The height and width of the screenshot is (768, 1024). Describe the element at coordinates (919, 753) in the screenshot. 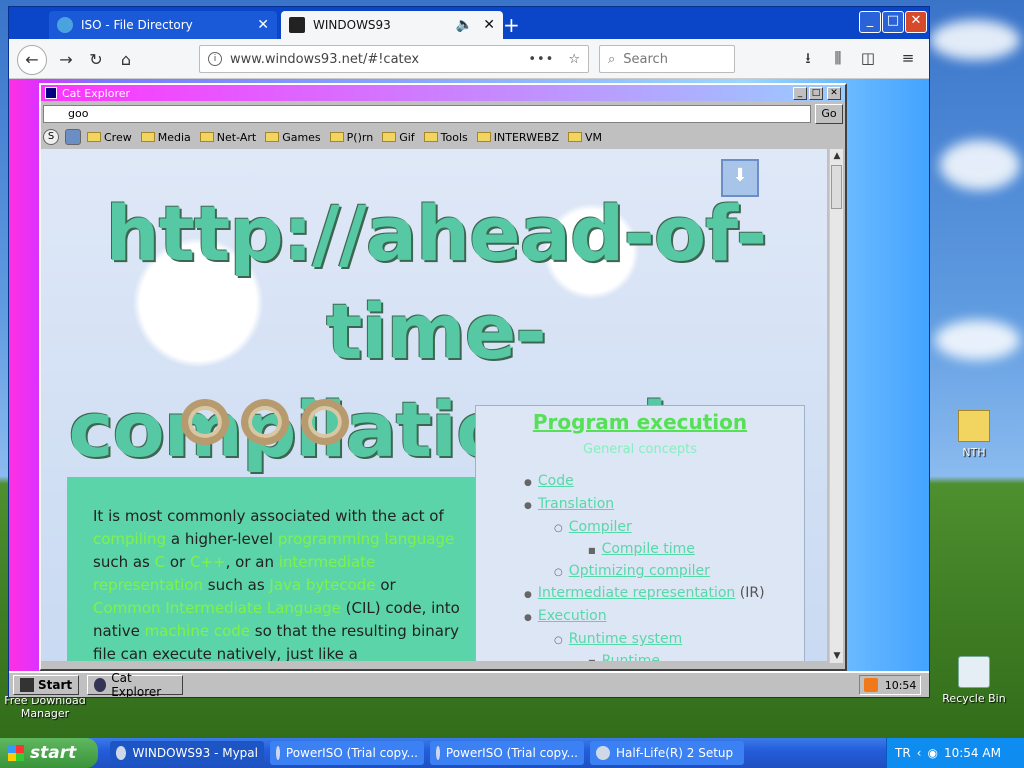

I see `tray-expand-icon: ‹` at that location.